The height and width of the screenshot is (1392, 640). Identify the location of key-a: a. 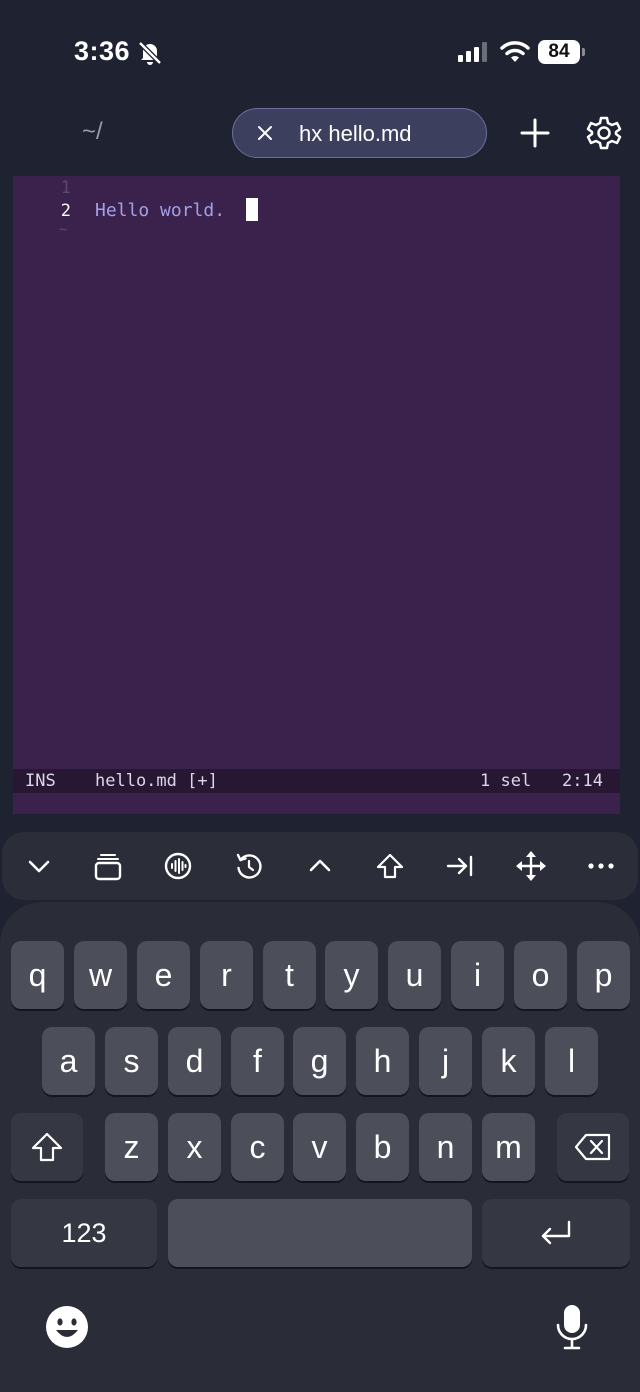
(68, 1061).